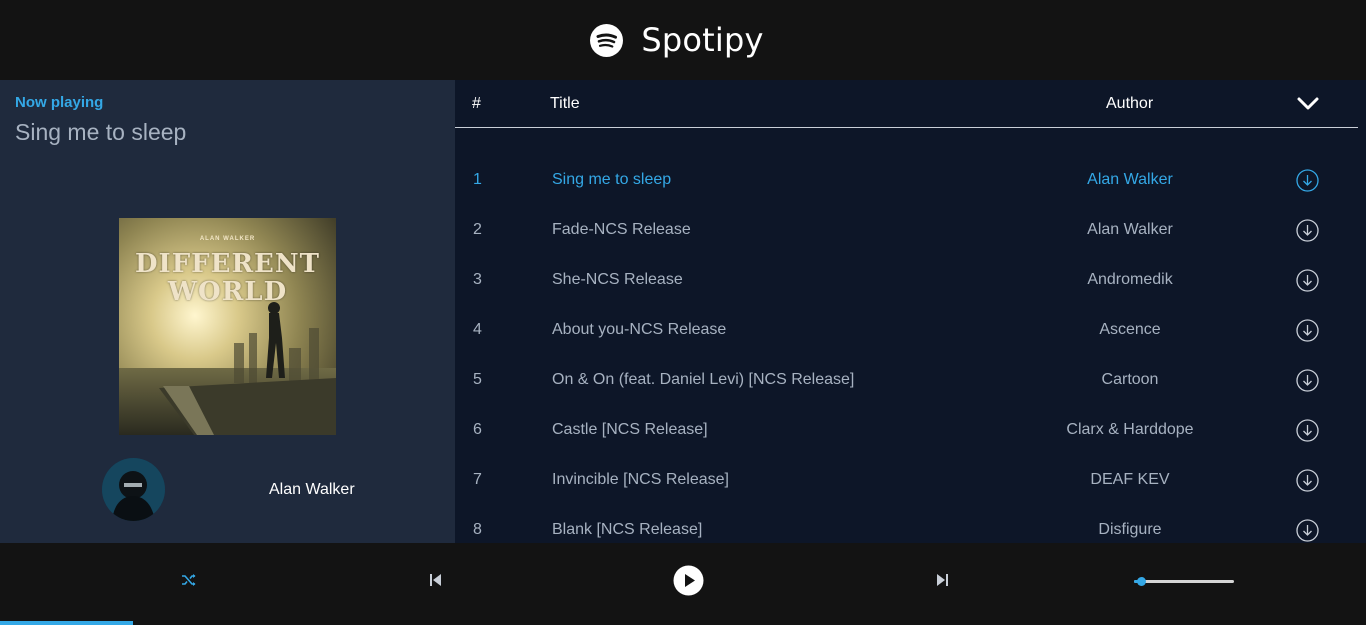  I want to click on track-number: 2, so click(477, 229).